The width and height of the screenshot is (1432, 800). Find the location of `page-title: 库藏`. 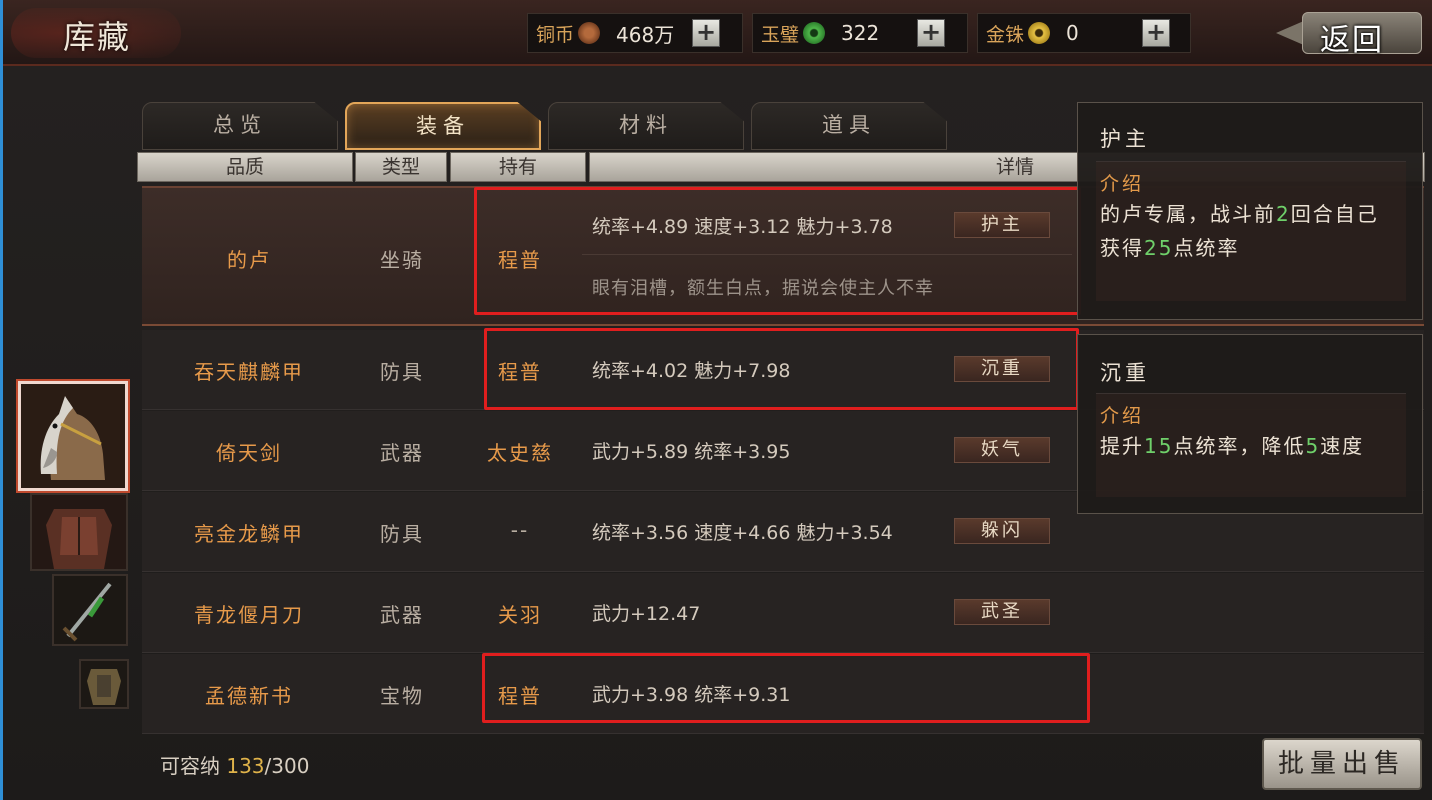

page-title: 库藏 is located at coordinates (97, 37).